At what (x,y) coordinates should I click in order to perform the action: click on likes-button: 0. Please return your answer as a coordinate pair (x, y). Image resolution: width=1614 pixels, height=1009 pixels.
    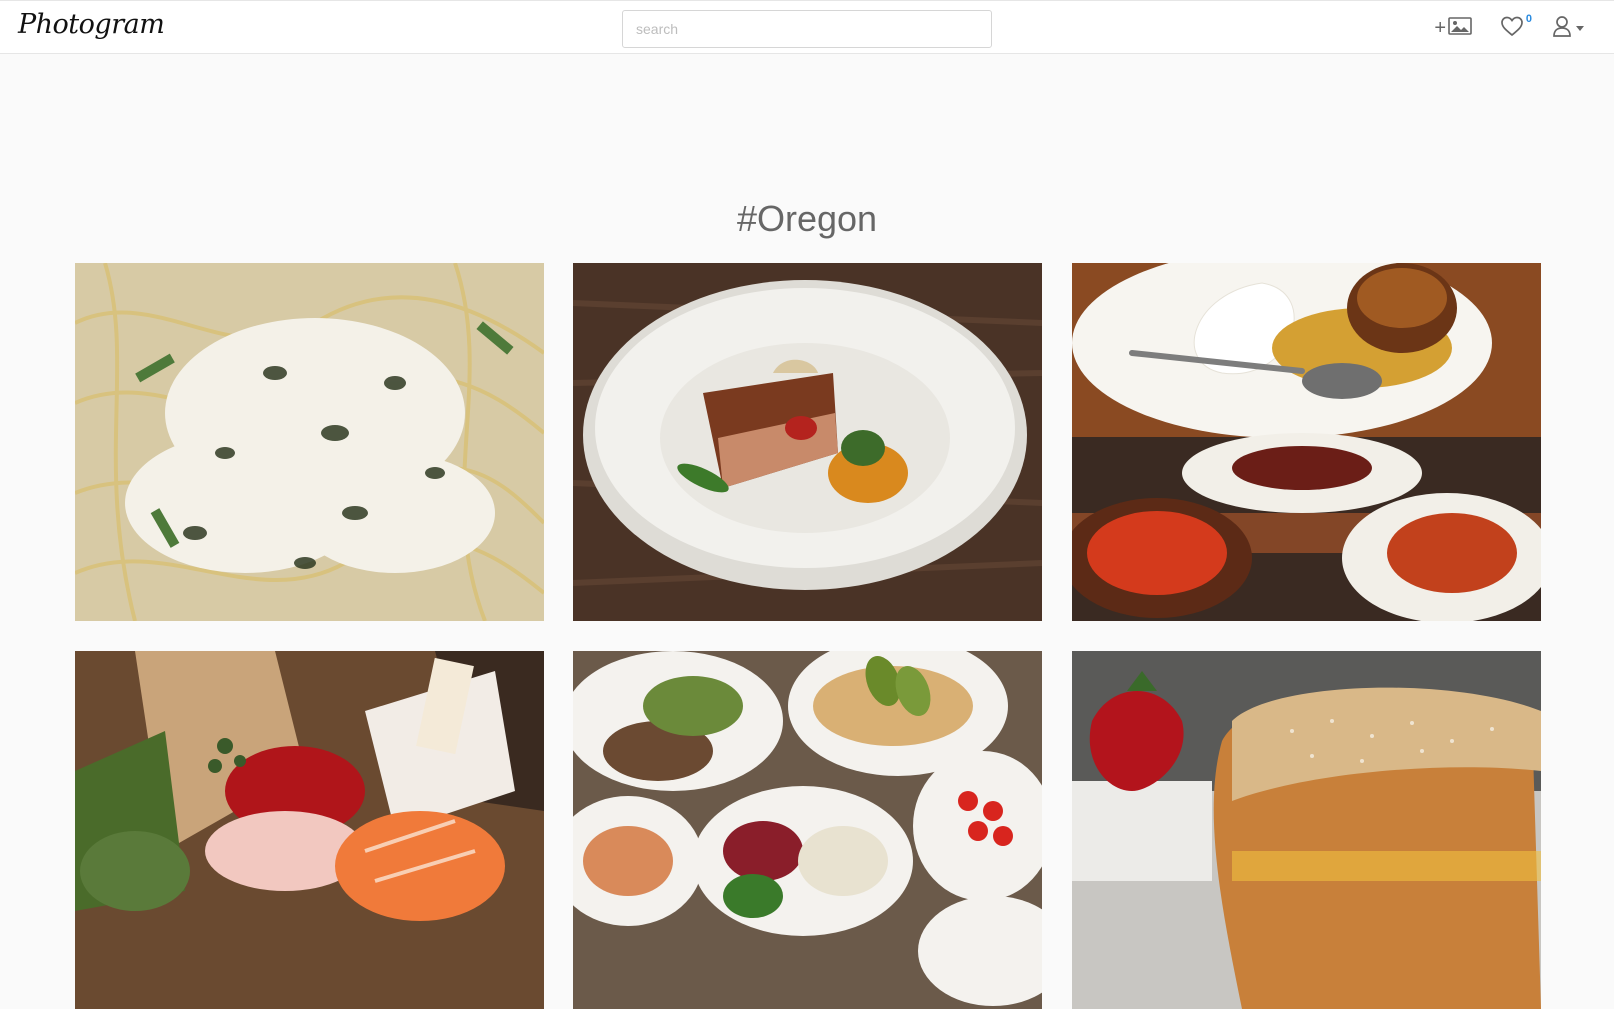
    Looking at the image, I should click on (1516, 27).